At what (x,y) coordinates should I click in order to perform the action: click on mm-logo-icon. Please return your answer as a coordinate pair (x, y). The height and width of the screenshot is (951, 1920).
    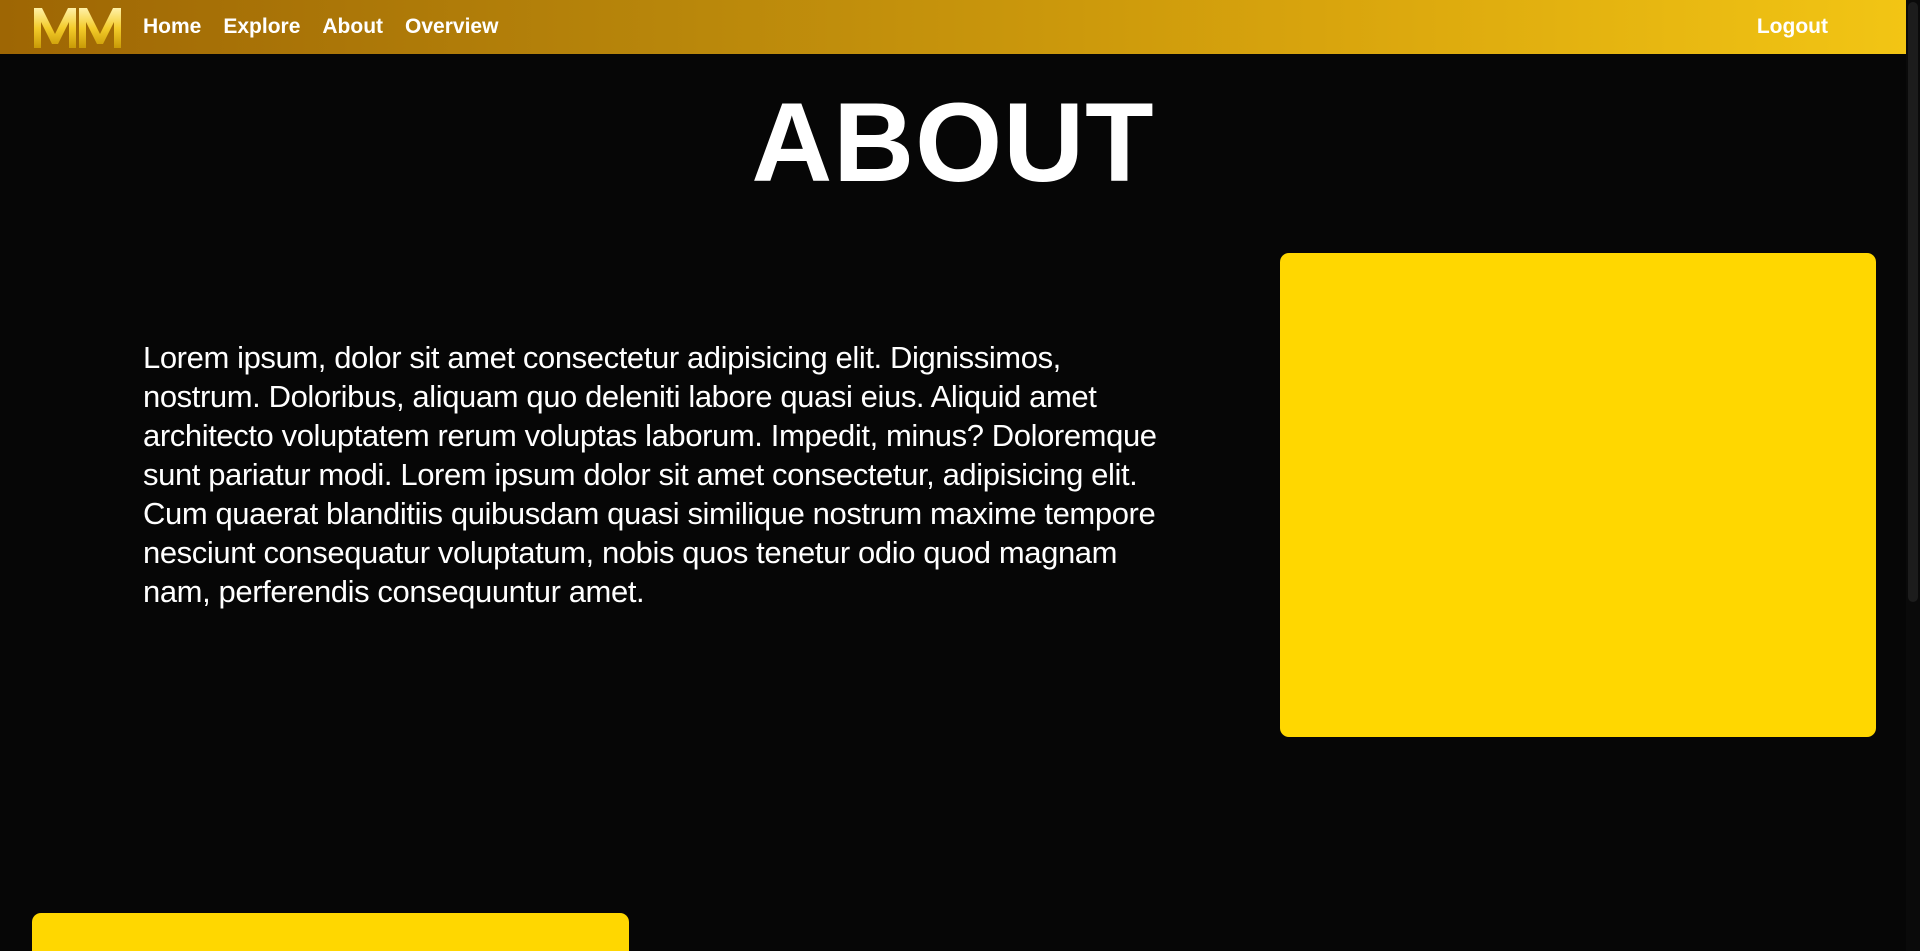
    Looking at the image, I should click on (78, 27).